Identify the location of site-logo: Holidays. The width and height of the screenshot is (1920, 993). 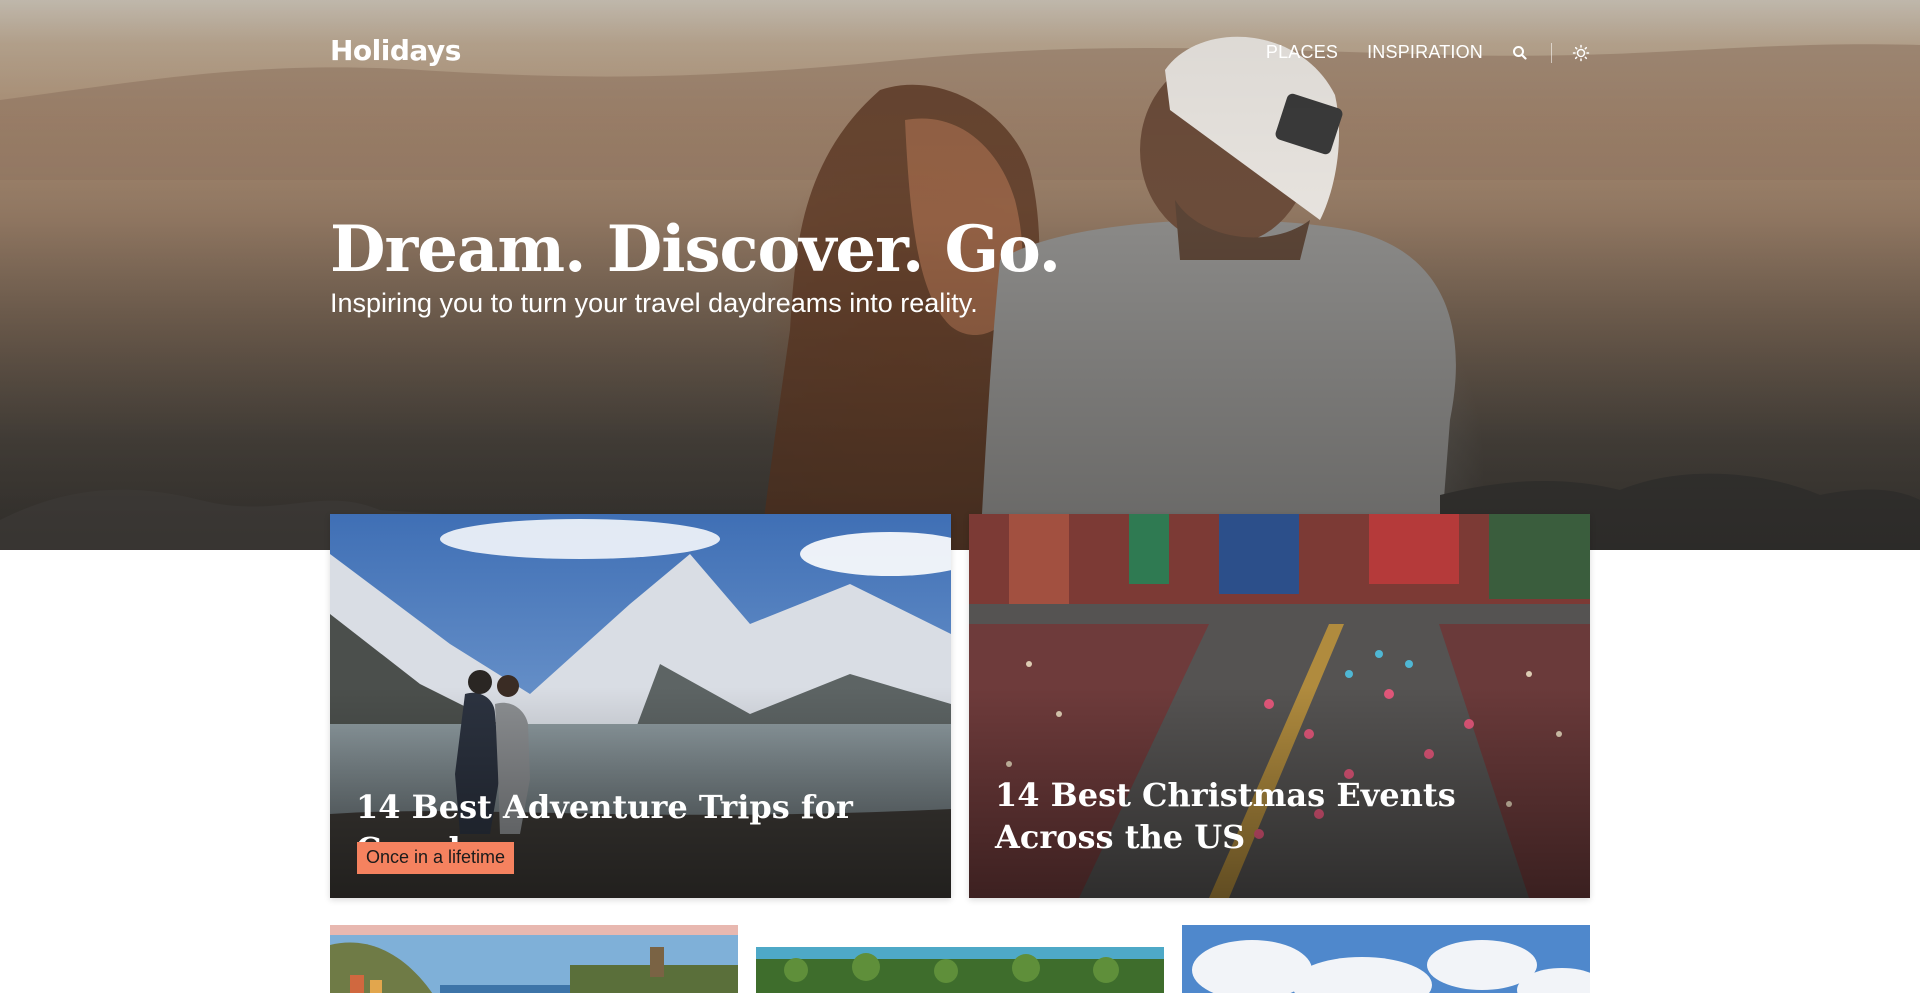
(395, 50).